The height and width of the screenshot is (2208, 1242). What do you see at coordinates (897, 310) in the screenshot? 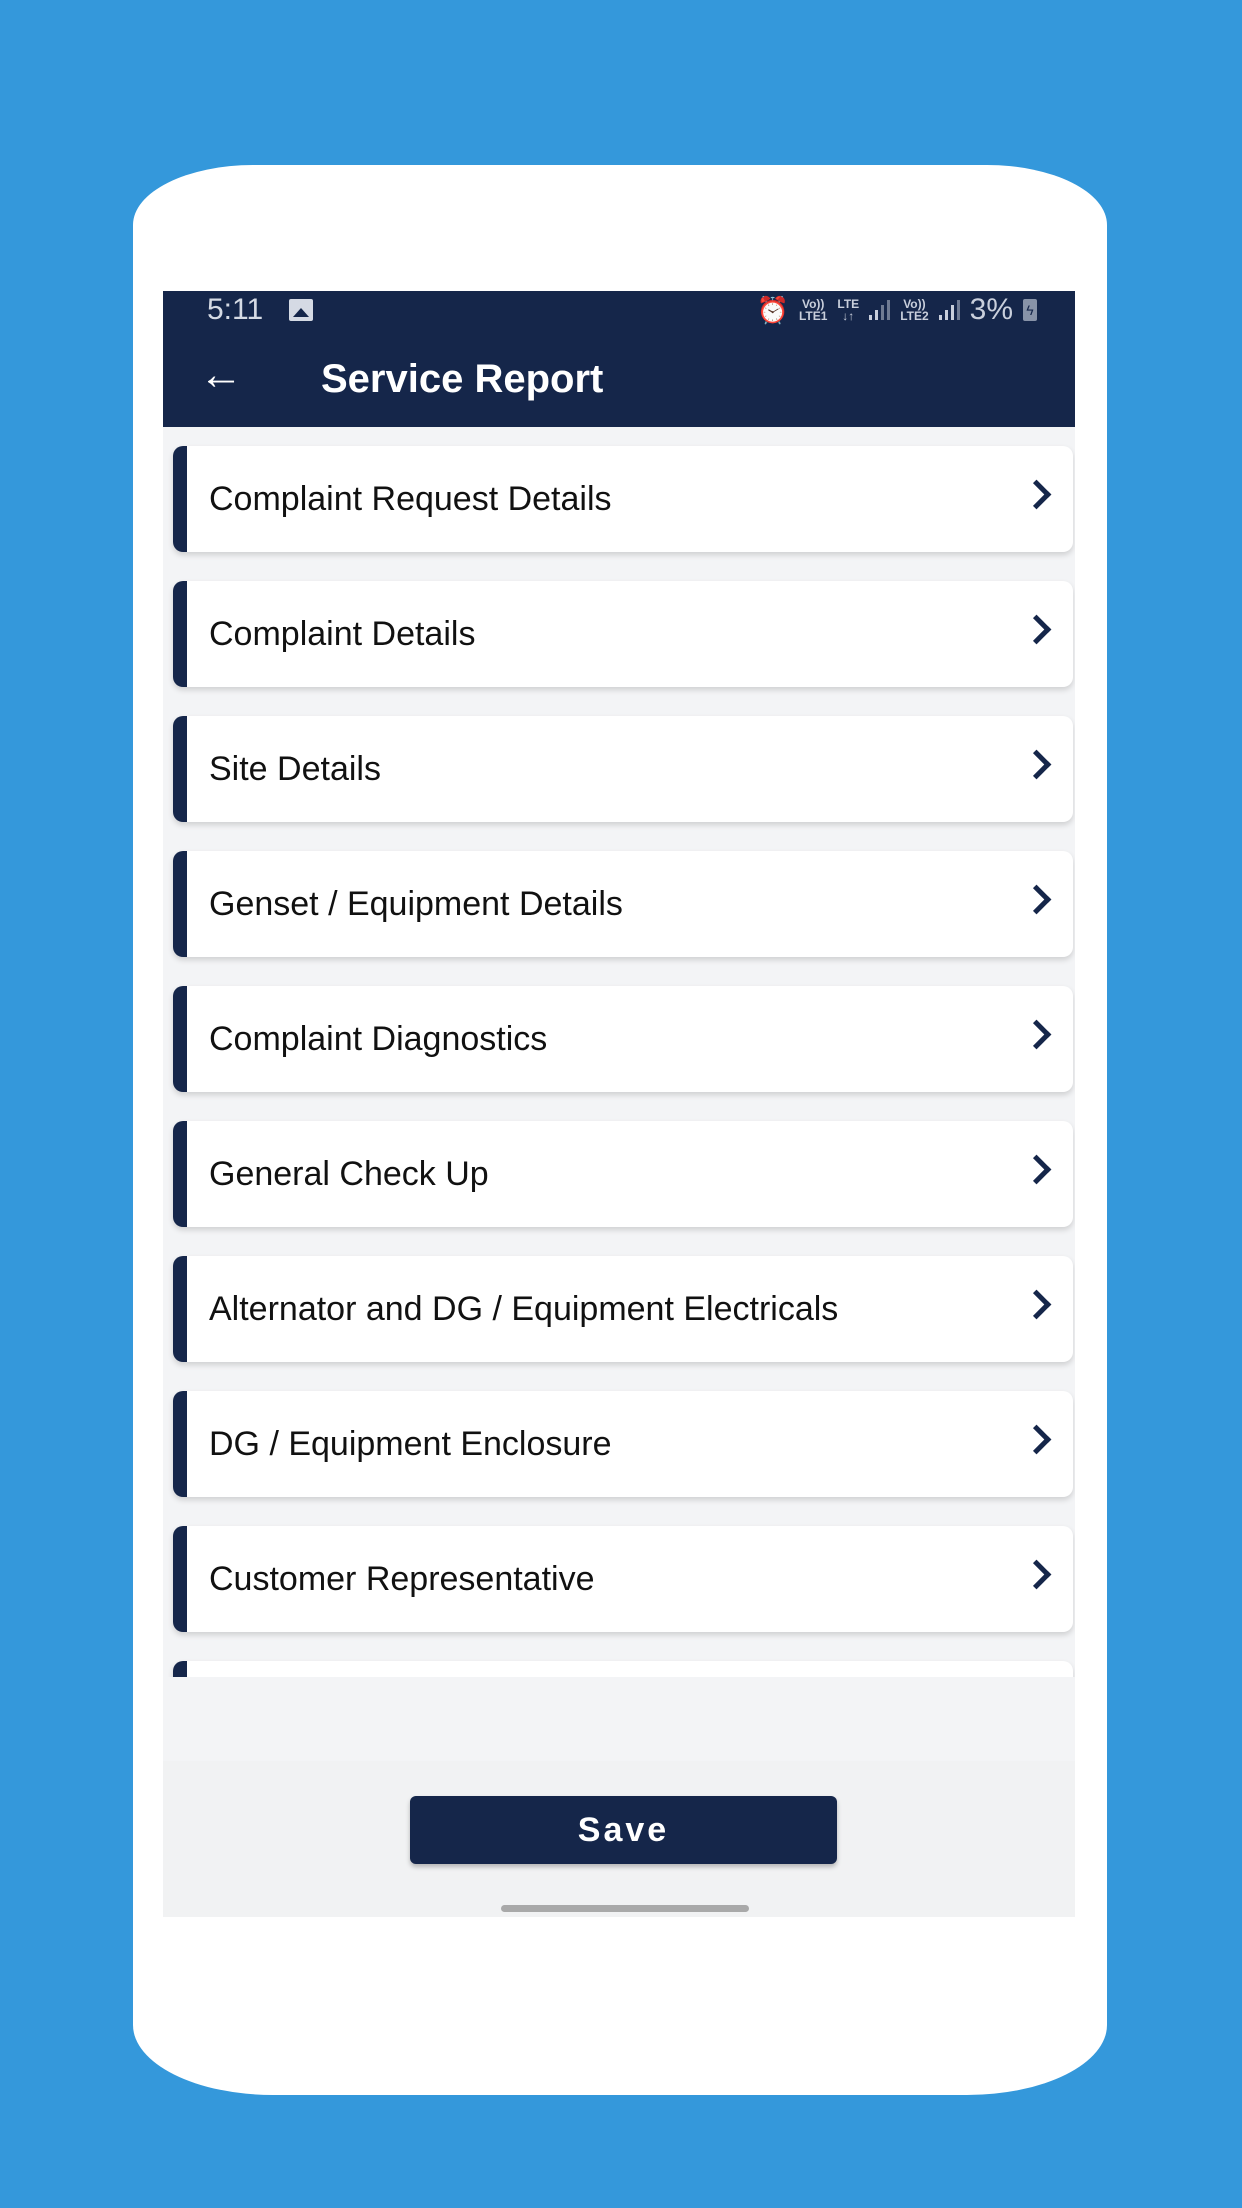
I see `status-icons: ⏰ Vo)) LTE1 LTE ↓↑ Vo)) LTE2 3% ϟ` at bounding box center [897, 310].